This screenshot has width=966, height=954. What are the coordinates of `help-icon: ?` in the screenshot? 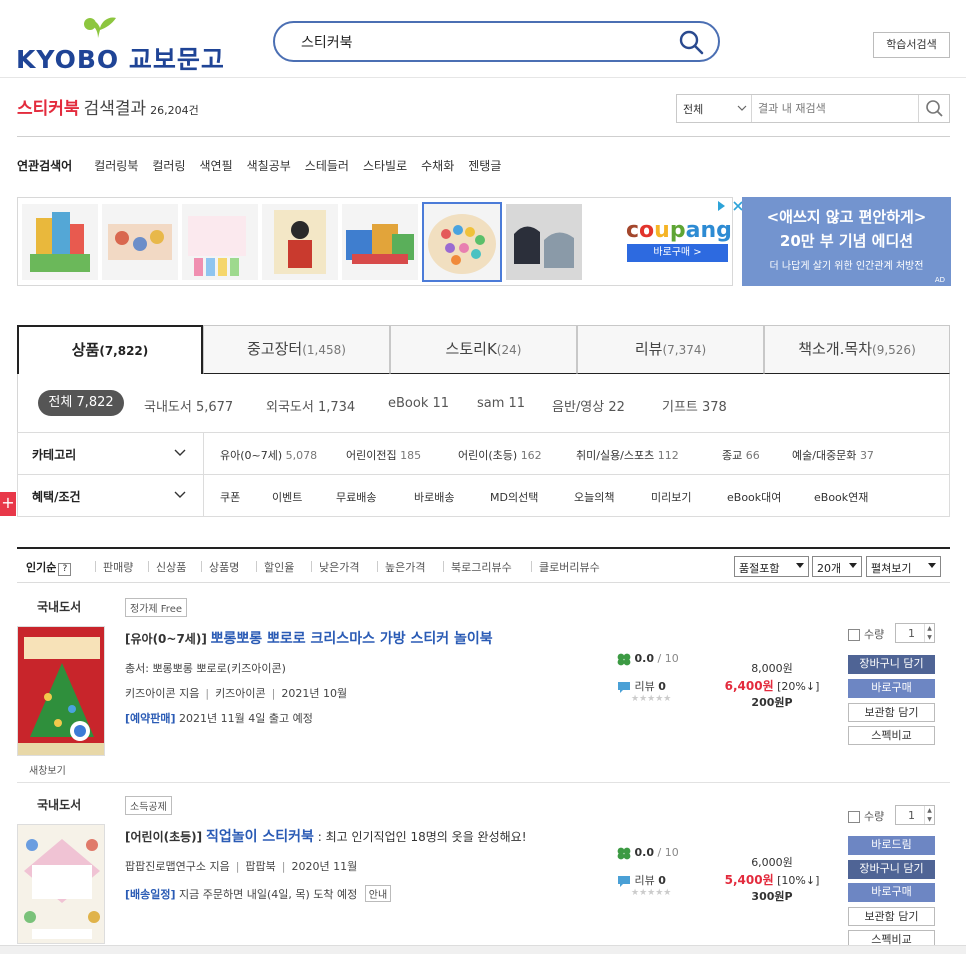 It's located at (65, 569).